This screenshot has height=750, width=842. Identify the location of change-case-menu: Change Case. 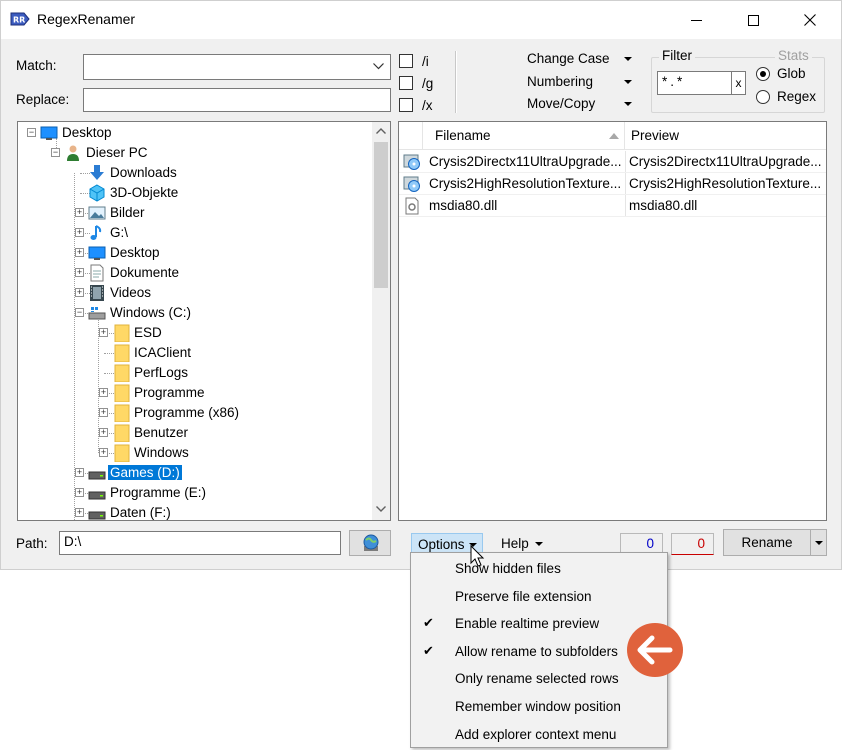
(568, 58).